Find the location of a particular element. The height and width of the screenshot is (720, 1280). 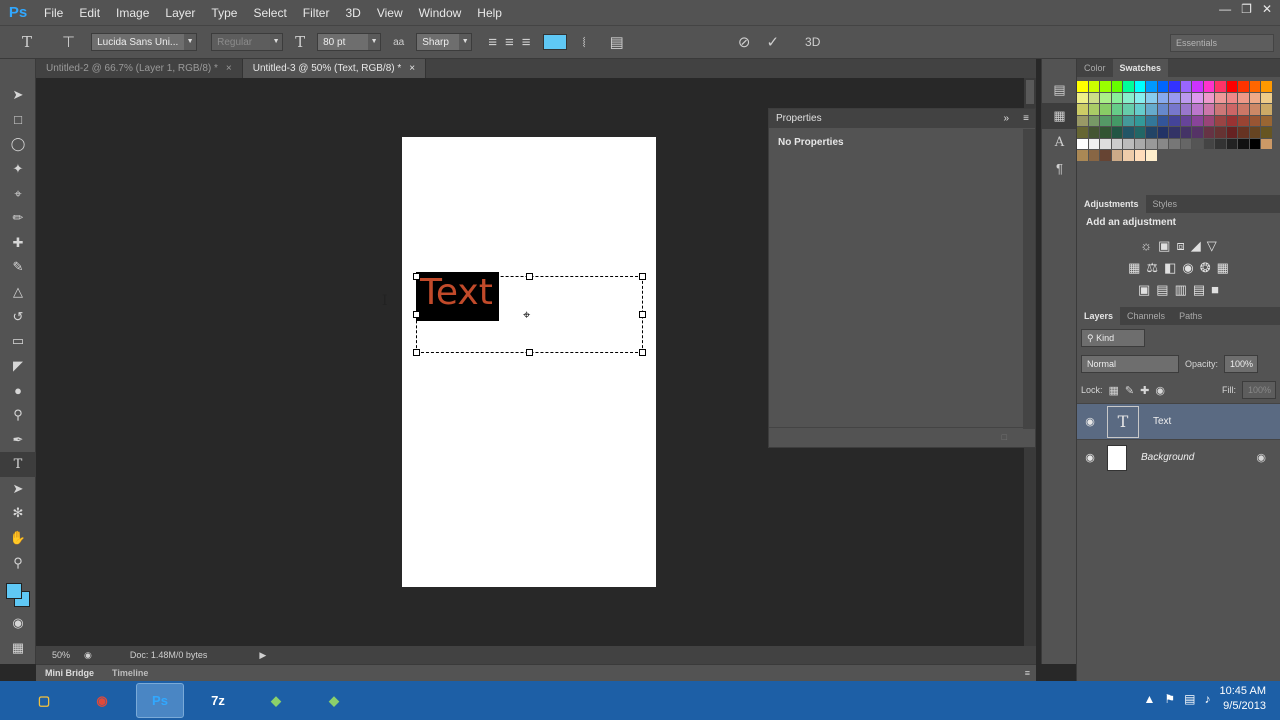

panel-menu-icon: ≡ is located at coordinates (1027, 673).